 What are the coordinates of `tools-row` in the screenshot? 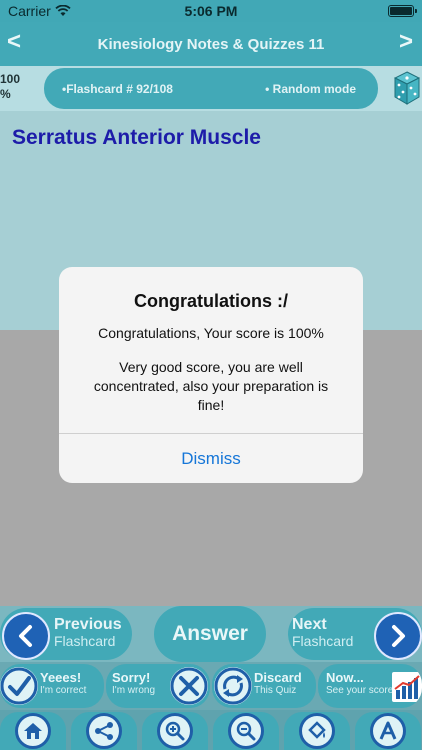 It's located at (211, 730).